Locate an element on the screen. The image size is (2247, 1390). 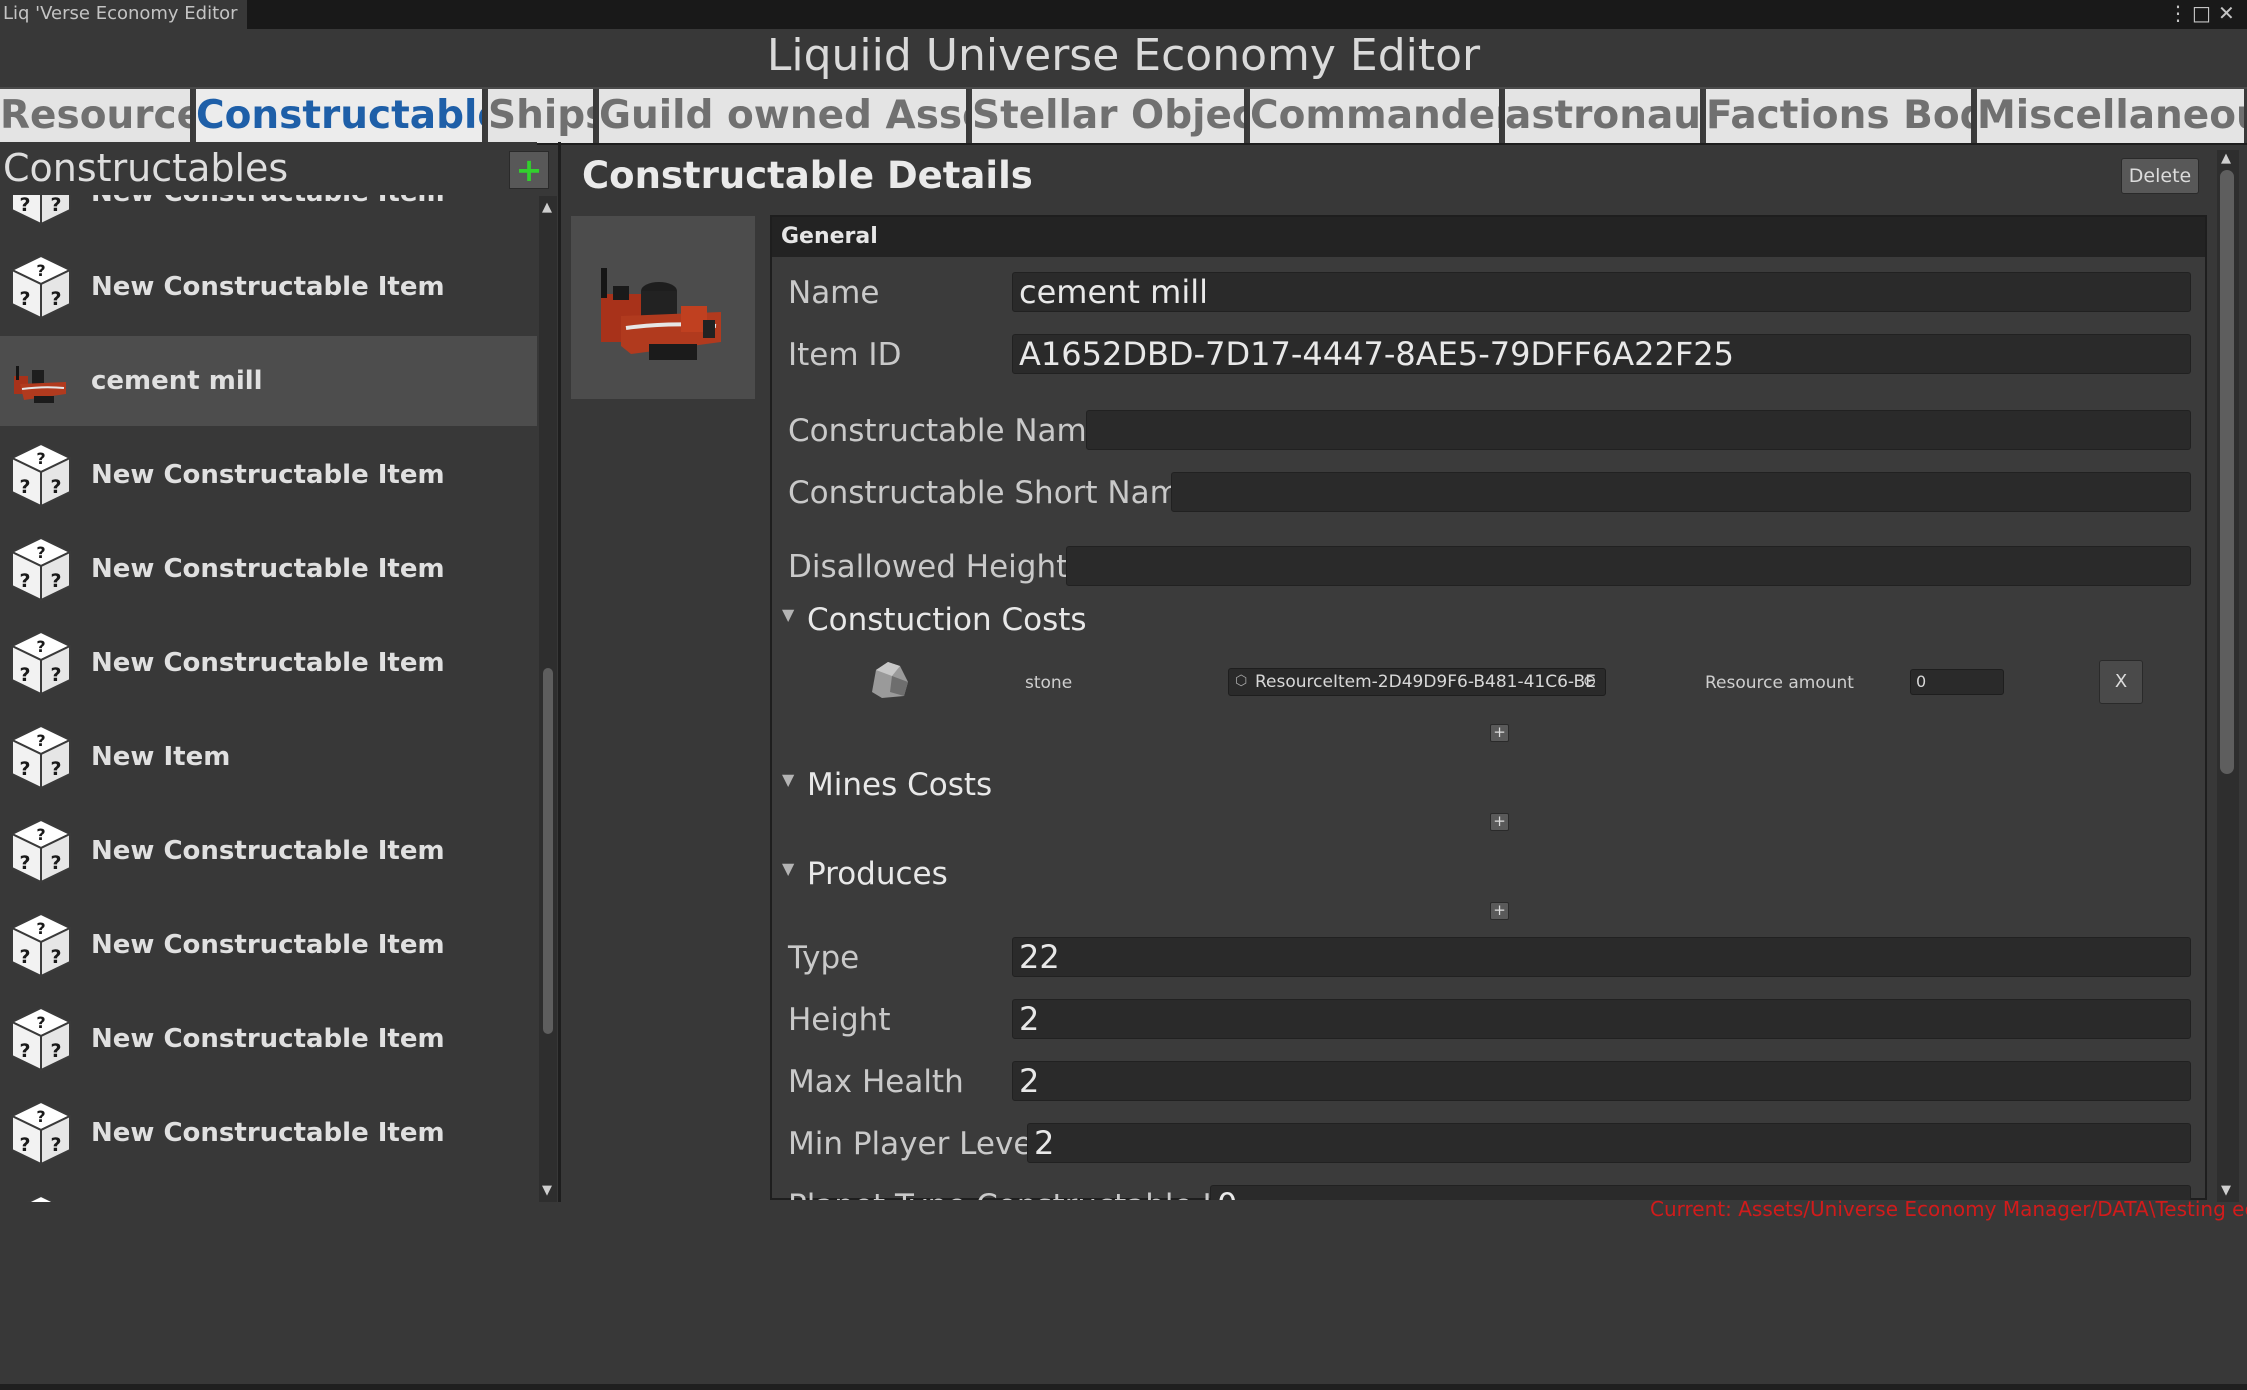
resource-object-field: ⬡ ResourceItem-2D49D9F6-B481-41C6-BE ⊙ is located at coordinates (1417, 682).